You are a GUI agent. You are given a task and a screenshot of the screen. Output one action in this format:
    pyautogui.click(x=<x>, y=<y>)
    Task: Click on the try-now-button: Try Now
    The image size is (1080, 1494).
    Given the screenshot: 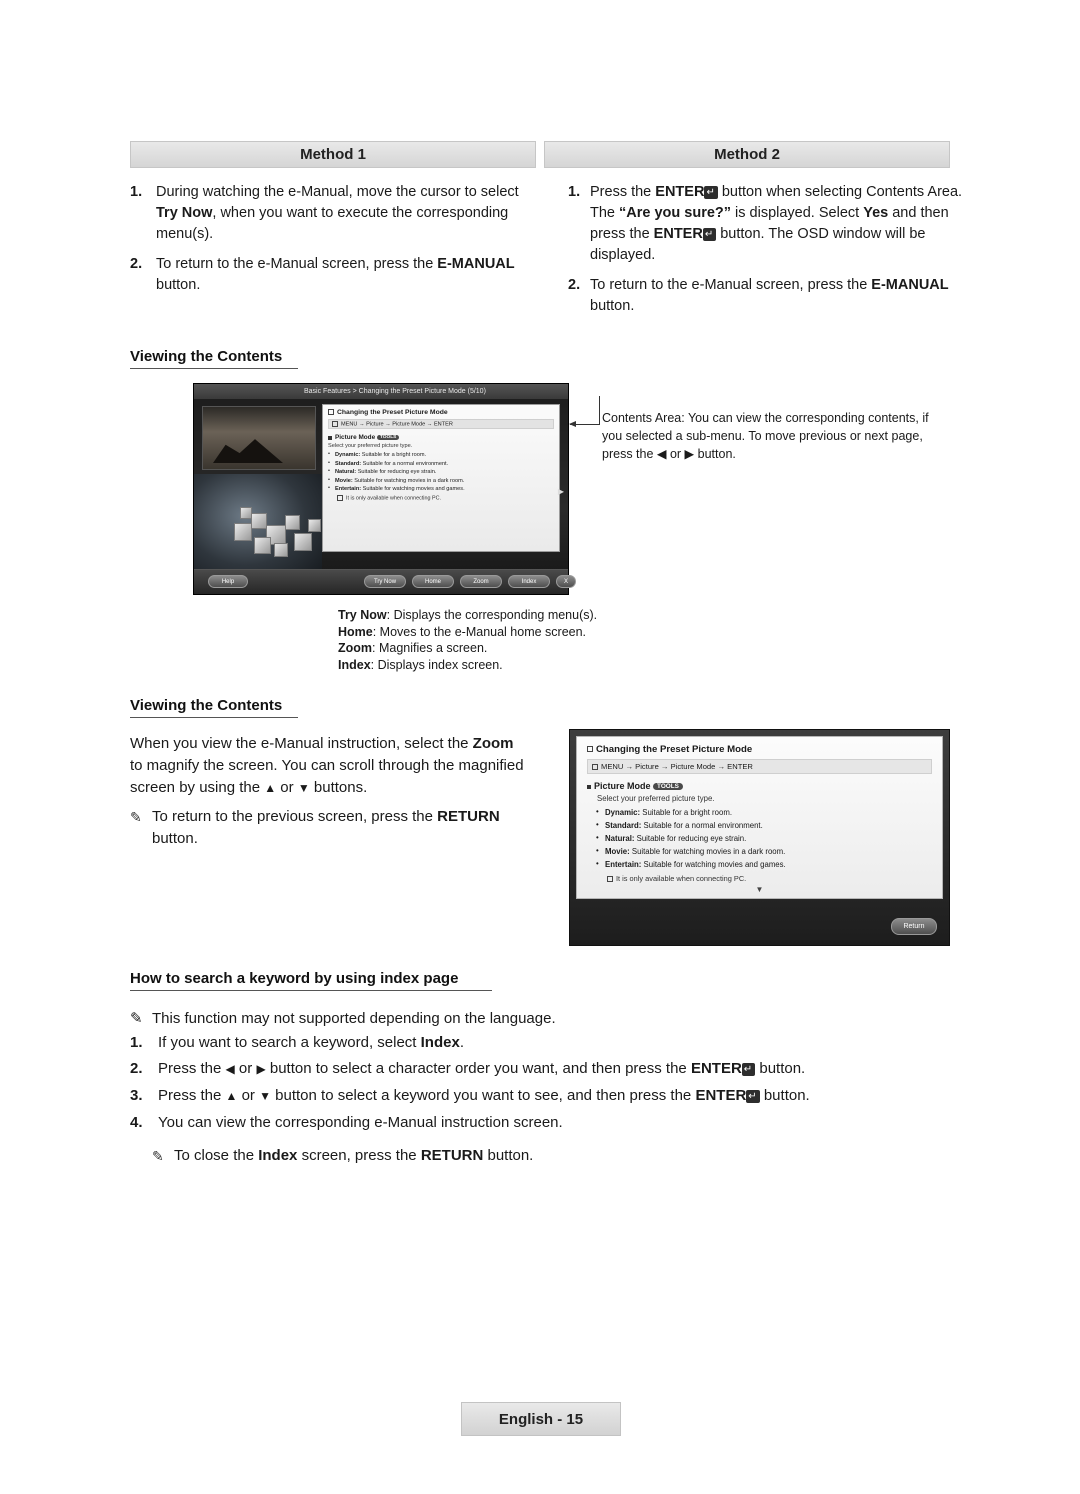 What is the action you would take?
    pyautogui.click(x=385, y=581)
    